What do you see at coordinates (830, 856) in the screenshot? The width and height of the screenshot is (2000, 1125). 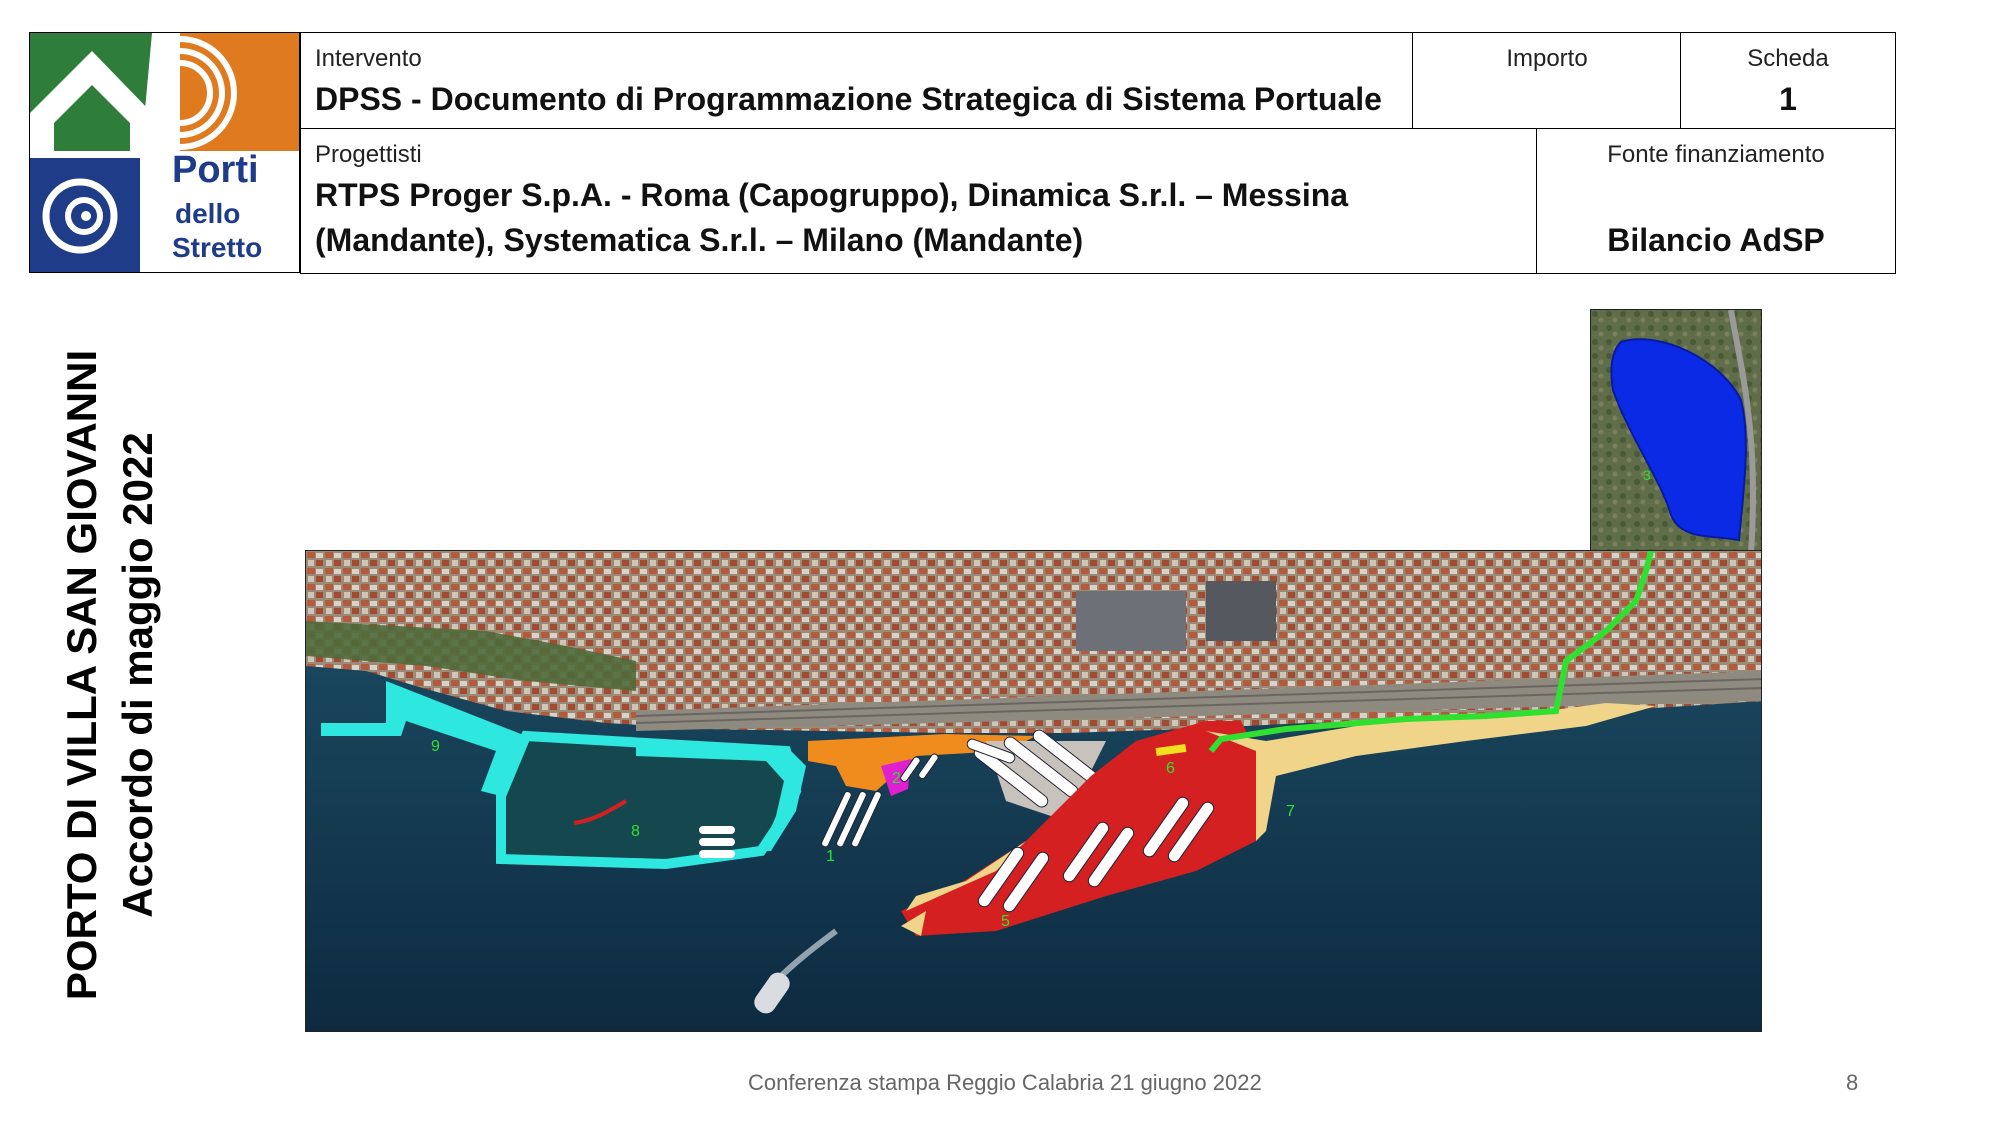 I see `zone-label-1: 1` at bounding box center [830, 856].